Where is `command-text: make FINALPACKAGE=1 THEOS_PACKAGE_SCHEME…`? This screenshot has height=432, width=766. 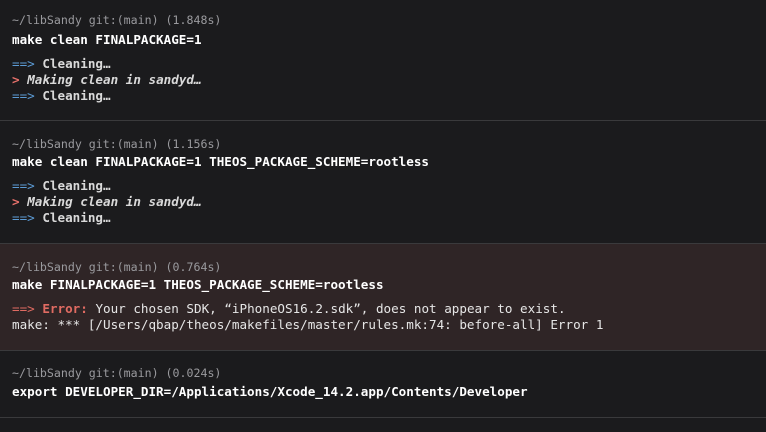
command-text: make FINALPACKAGE=1 THEOS_PACKAGE_SCHEME… is located at coordinates (198, 284).